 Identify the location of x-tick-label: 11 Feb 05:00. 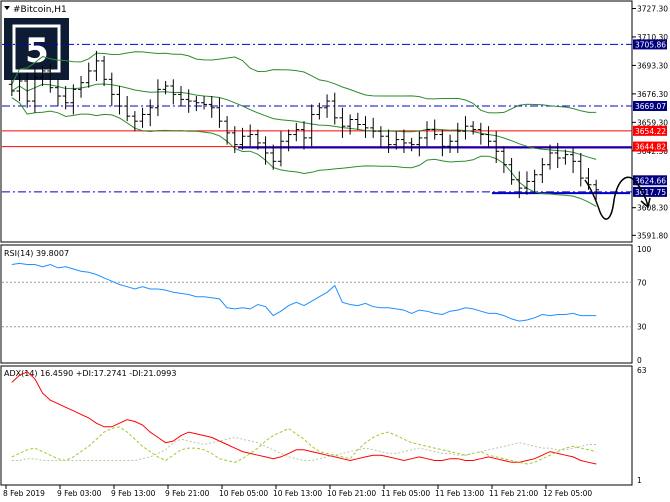
(405, 493).